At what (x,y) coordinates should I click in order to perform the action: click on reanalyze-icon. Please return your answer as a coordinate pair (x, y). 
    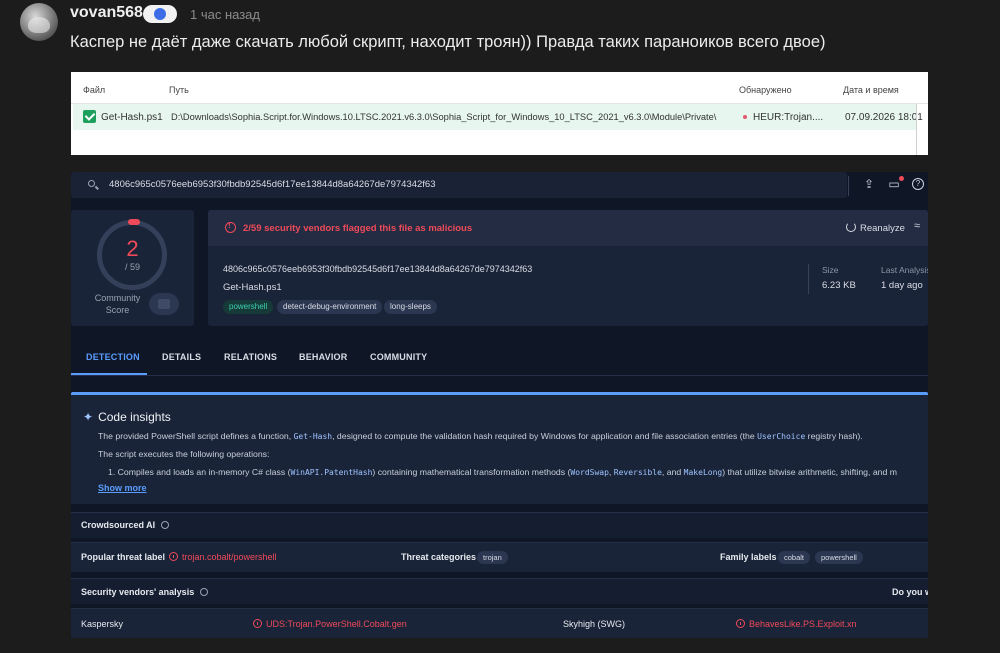
    Looking at the image, I should click on (851, 227).